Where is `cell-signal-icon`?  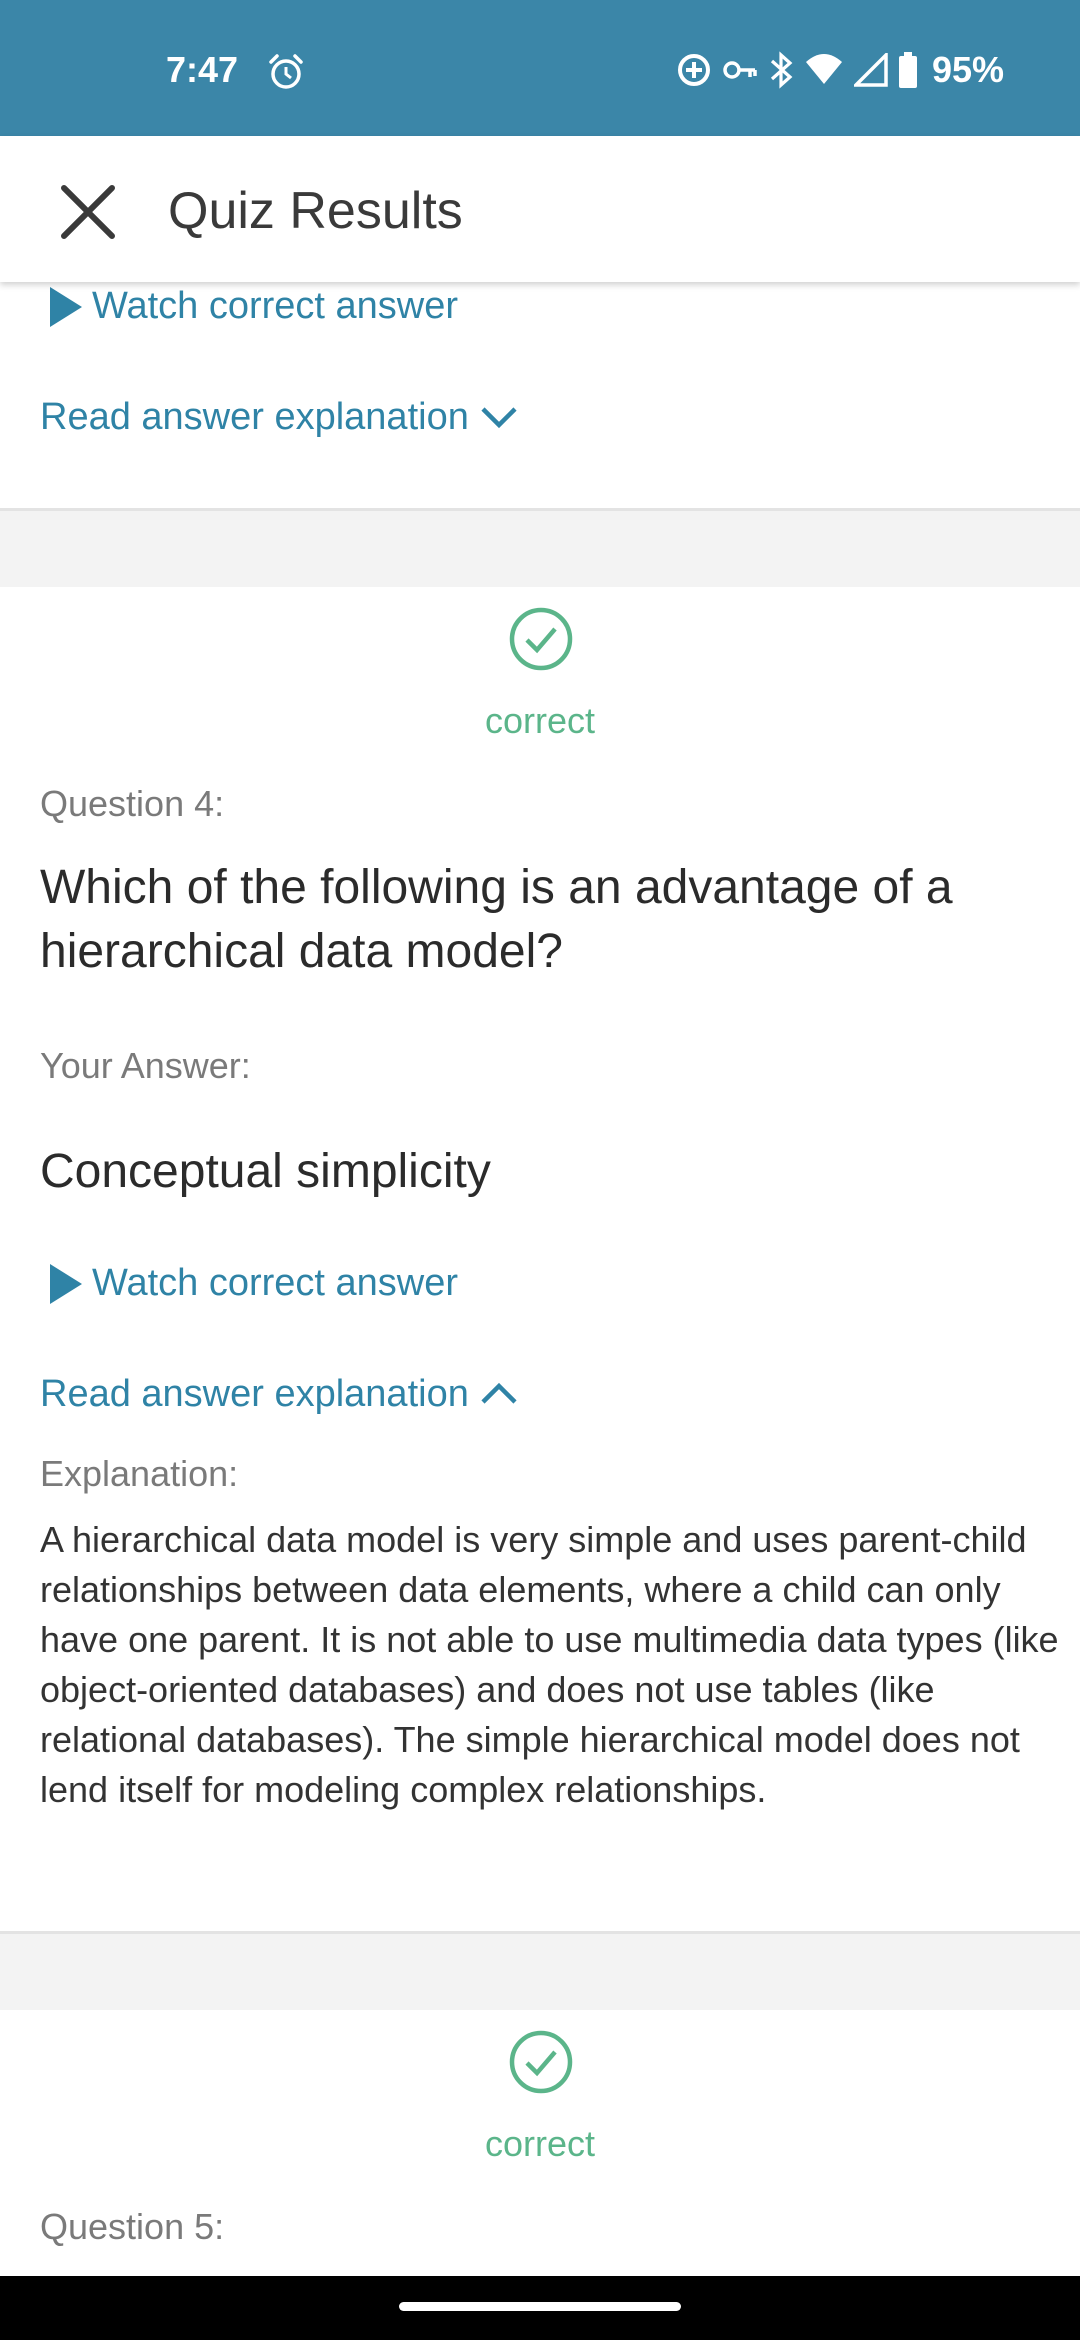 cell-signal-icon is located at coordinates (870, 70).